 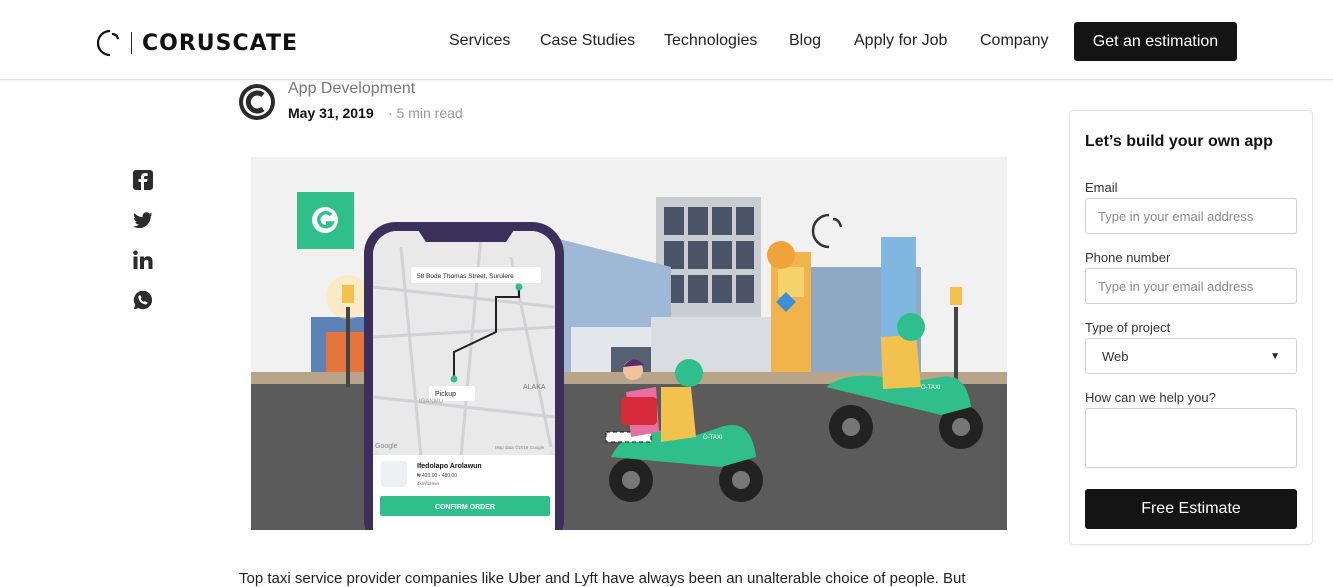 I want to click on confirm-order-label: CONFIRM ORDER, so click(x=465, y=507).